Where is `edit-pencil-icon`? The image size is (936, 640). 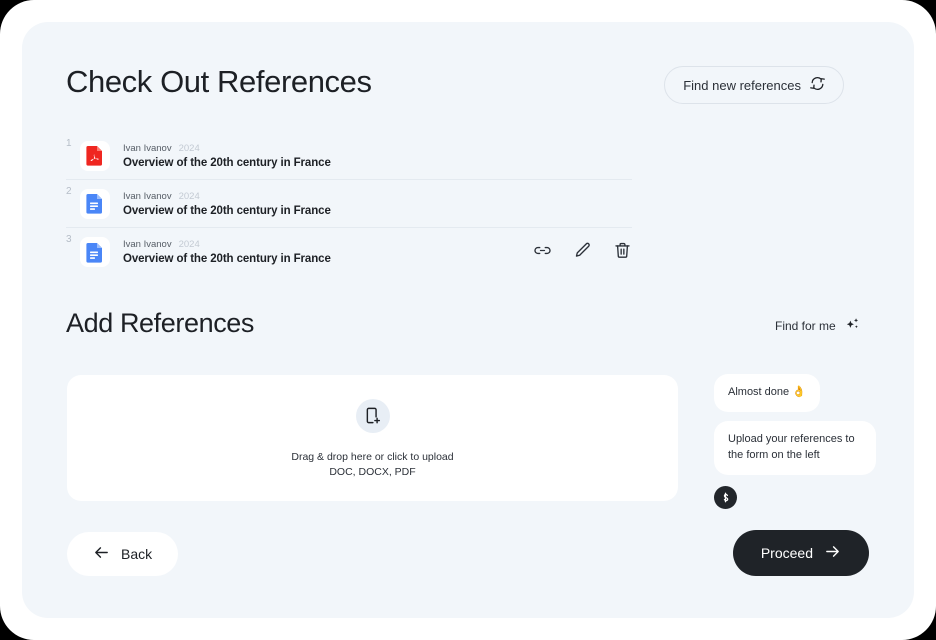 edit-pencil-icon is located at coordinates (582, 252).